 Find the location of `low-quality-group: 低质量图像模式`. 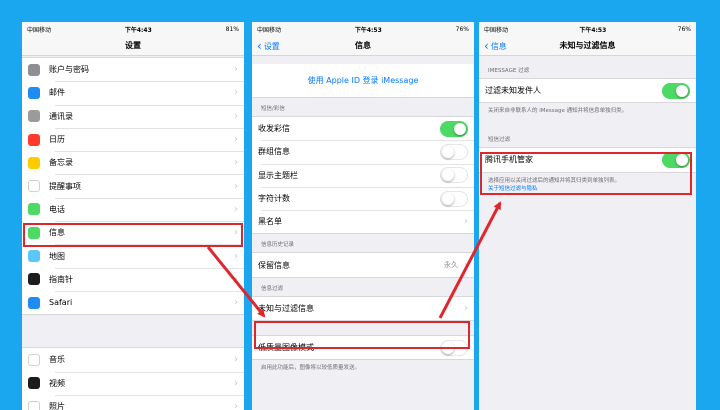

low-quality-group: 低质量图像模式 is located at coordinates (363, 348).